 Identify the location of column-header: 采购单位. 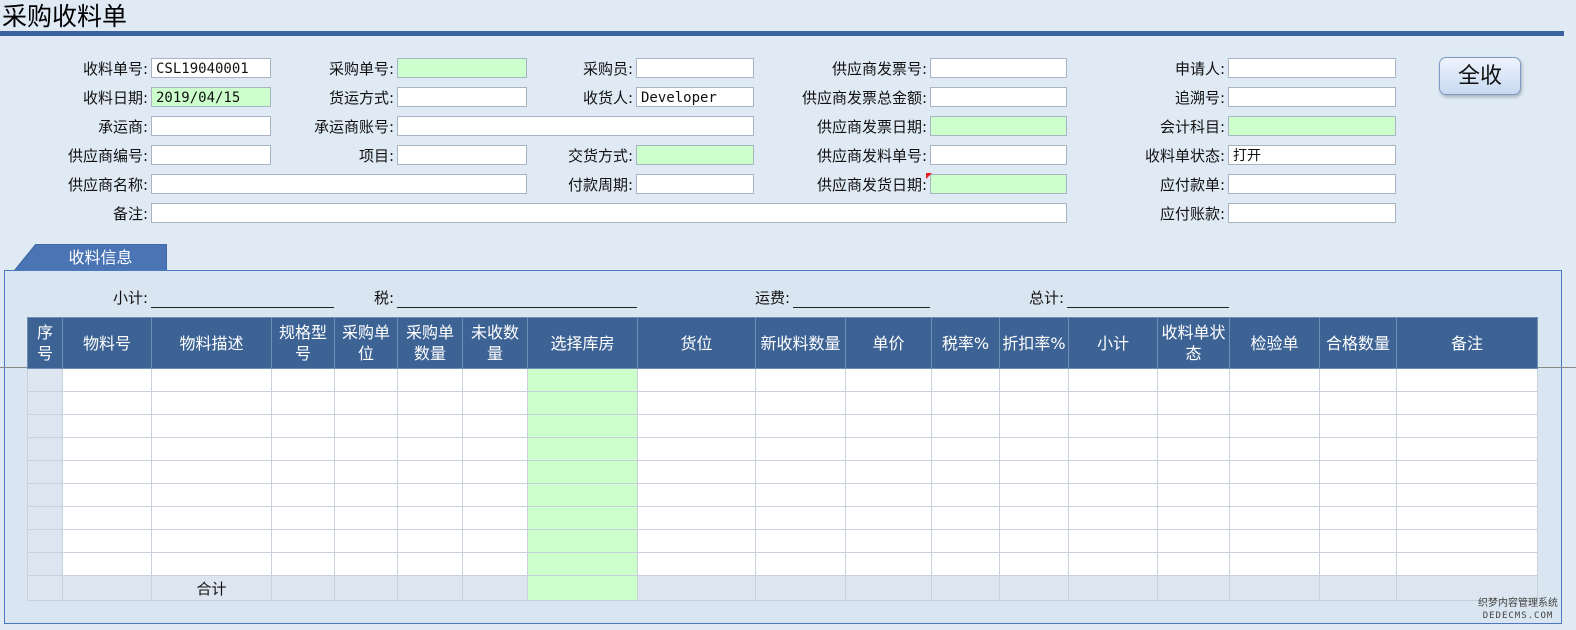
(366, 343).